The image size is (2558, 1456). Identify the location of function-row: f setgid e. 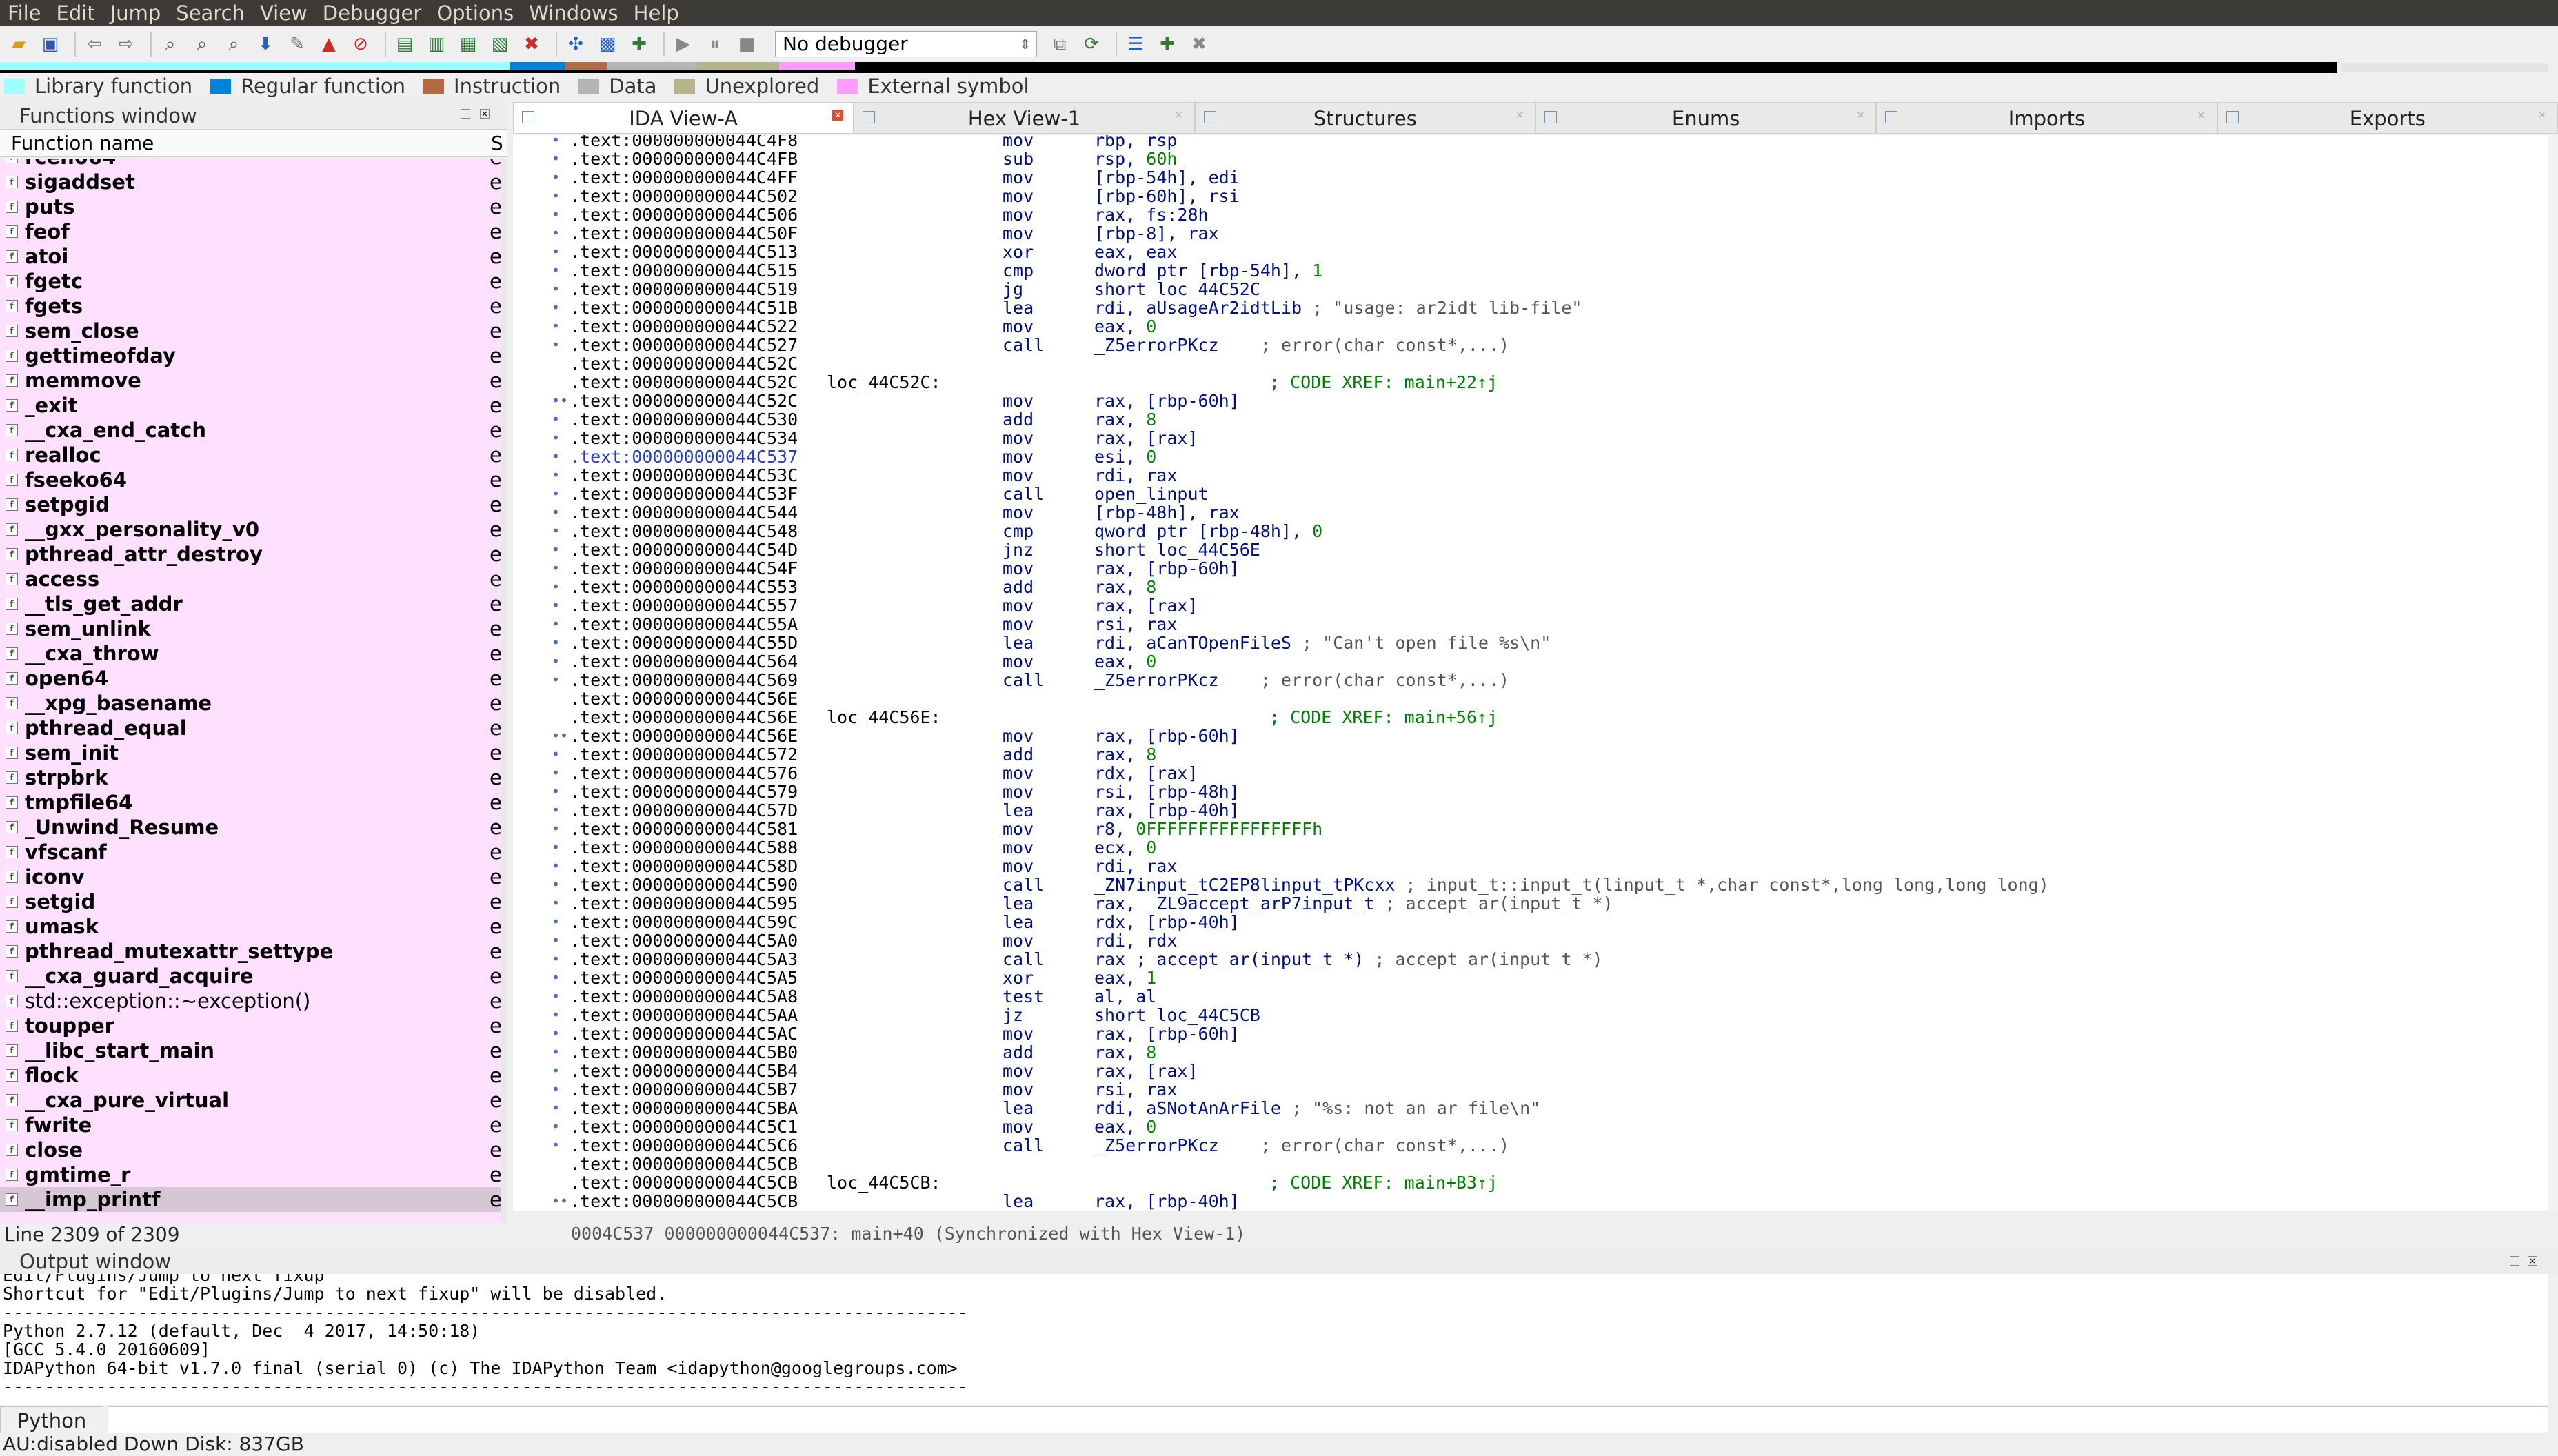
(250, 902).